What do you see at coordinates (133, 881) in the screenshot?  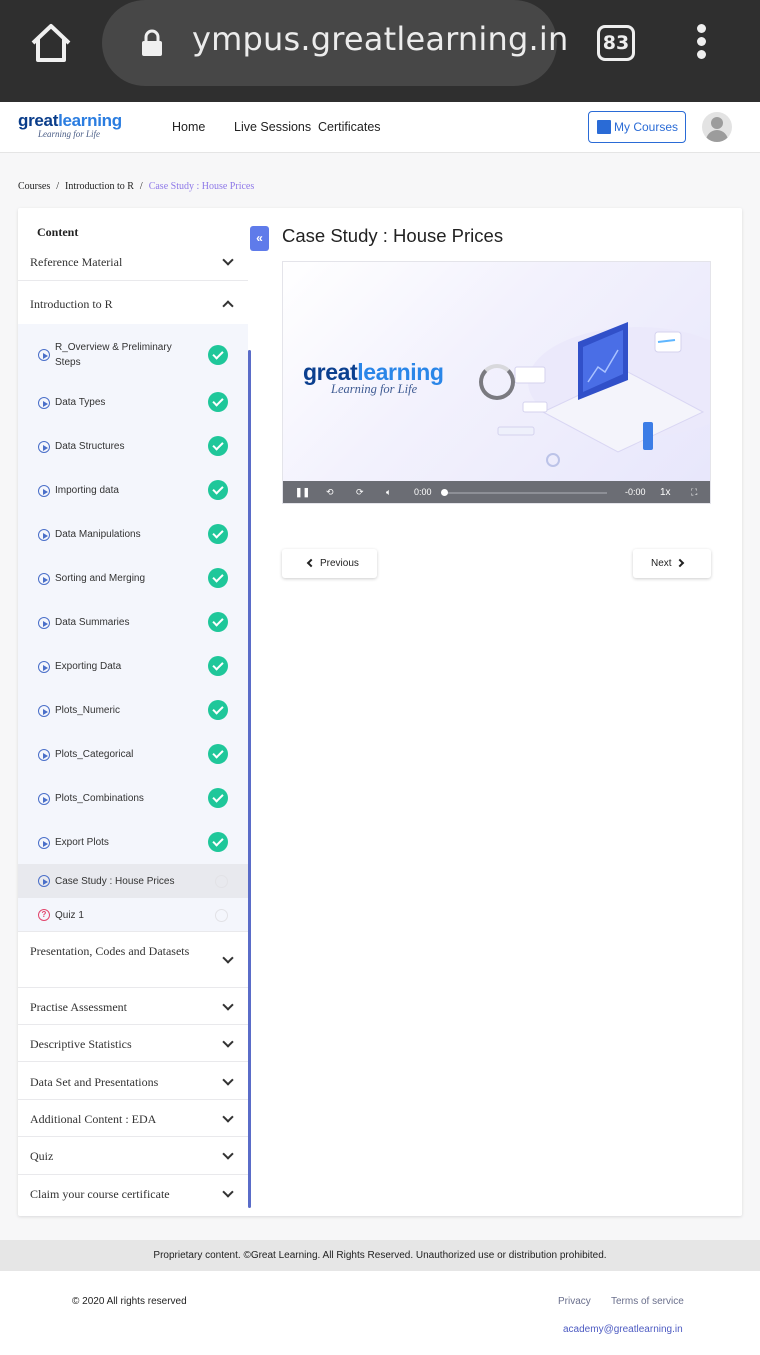 I see `lesson-item-active: Case Study : House Prices` at bounding box center [133, 881].